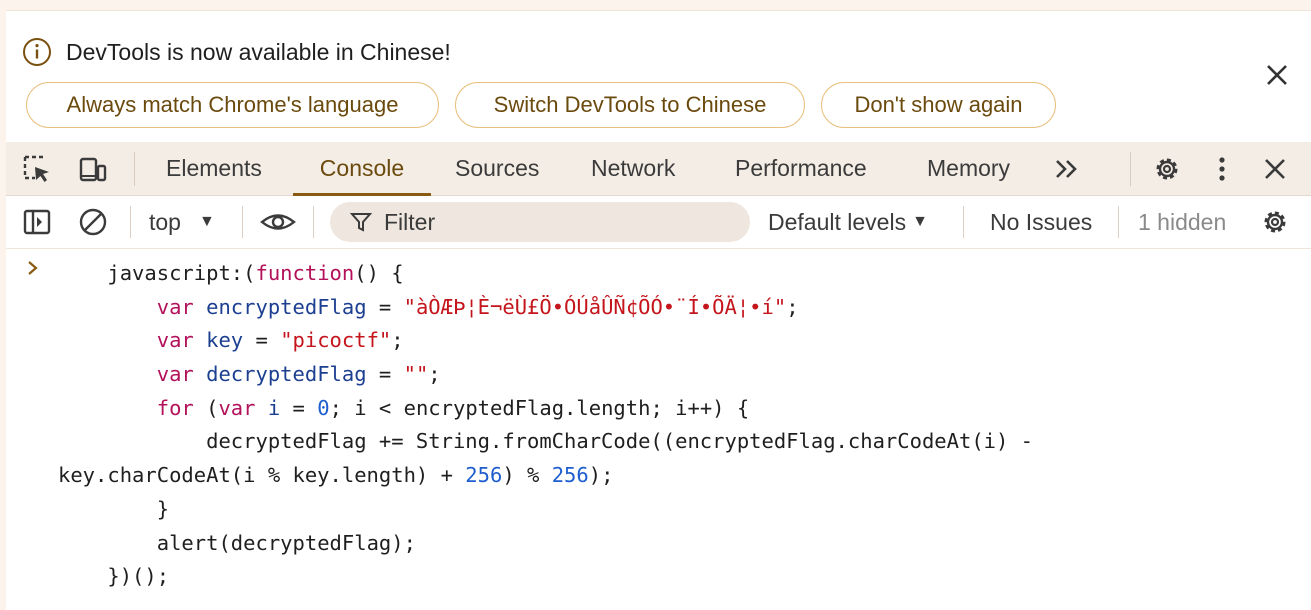  What do you see at coordinates (175, 407) in the screenshot?
I see `code-keyword: for` at bounding box center [175, 407].